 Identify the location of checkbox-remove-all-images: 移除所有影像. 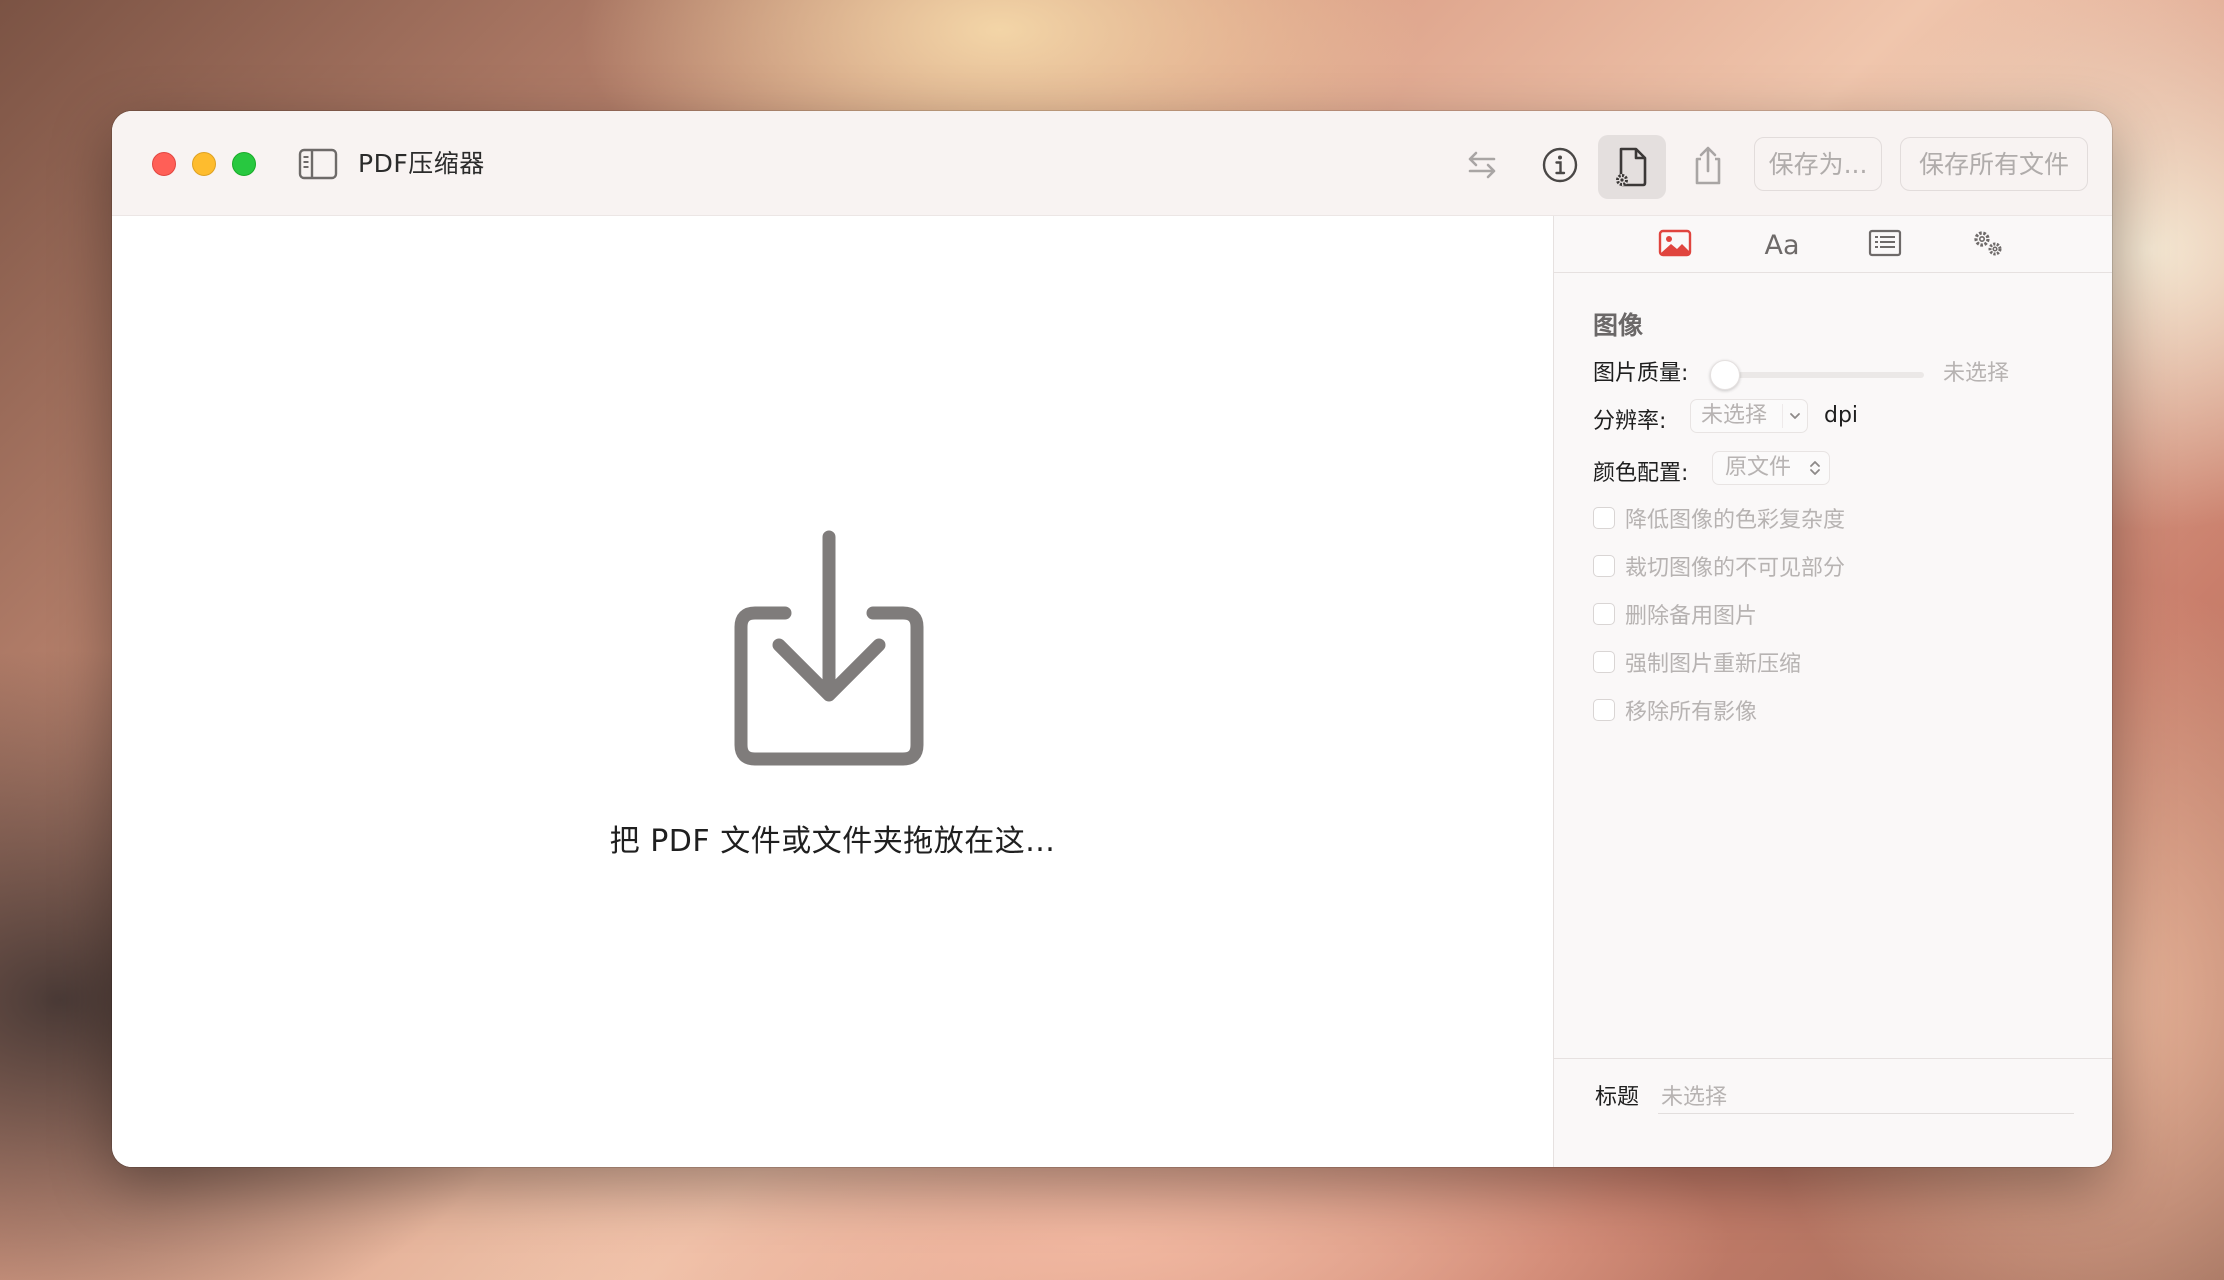
(1675, 710).